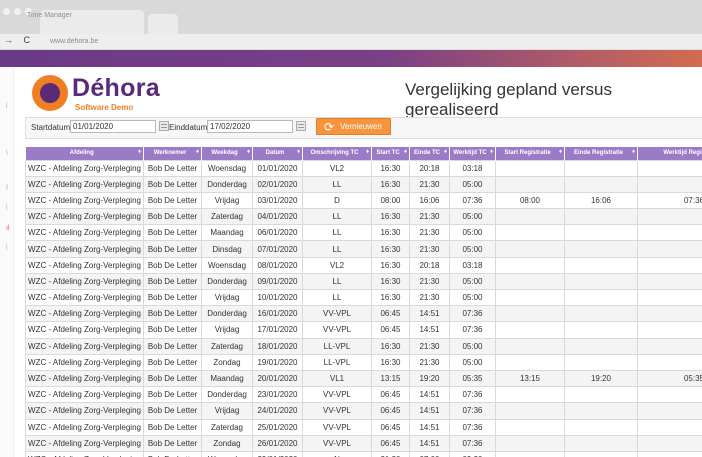 The height and width of the screenshot is (457, 702). Describe the element at coordinates (337, 249) in the screenshot. I see `table-cell: LL` at that location.